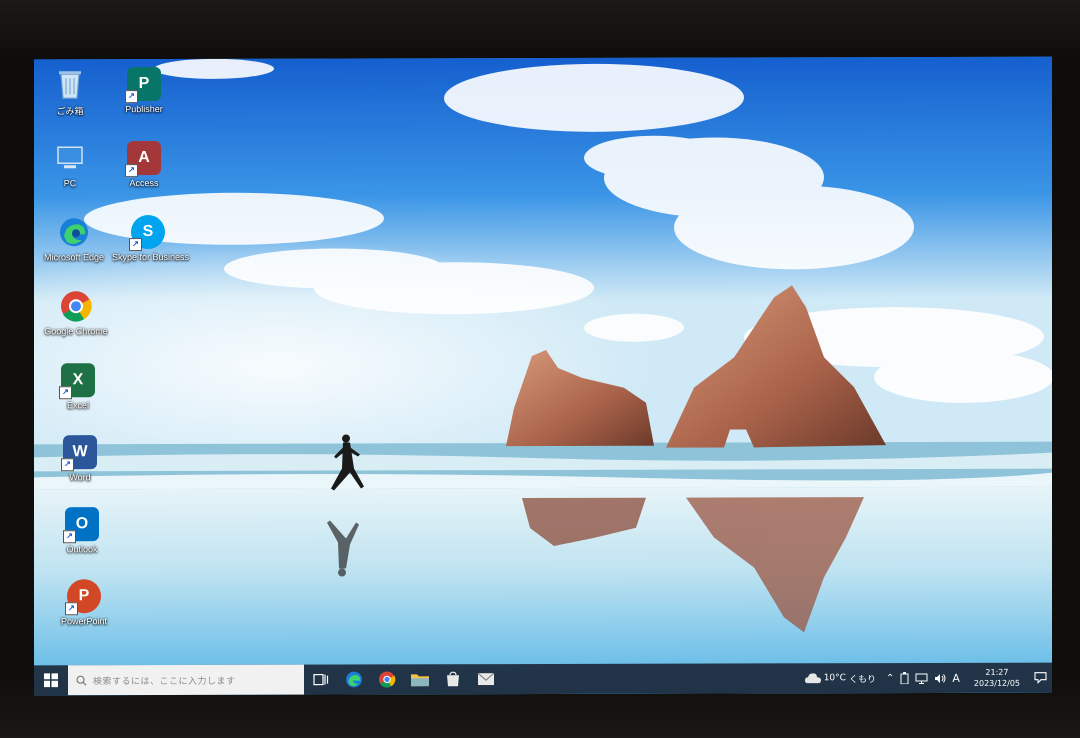 This screenshot has height=738, width=1080. I want to click on desktop-icon-access: A ↗ Access, so click(144, 171).